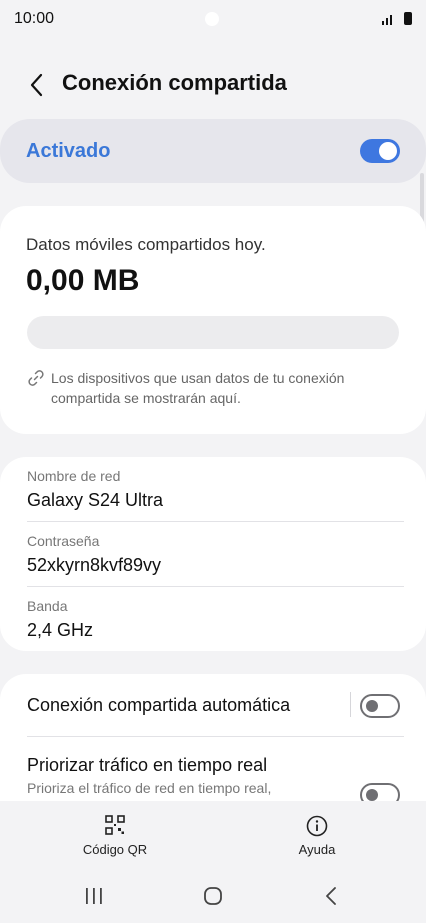  What do you see at coordinates (36, 378) in the screenshot?
I see `link-icon` at bounding box center [36, 378].